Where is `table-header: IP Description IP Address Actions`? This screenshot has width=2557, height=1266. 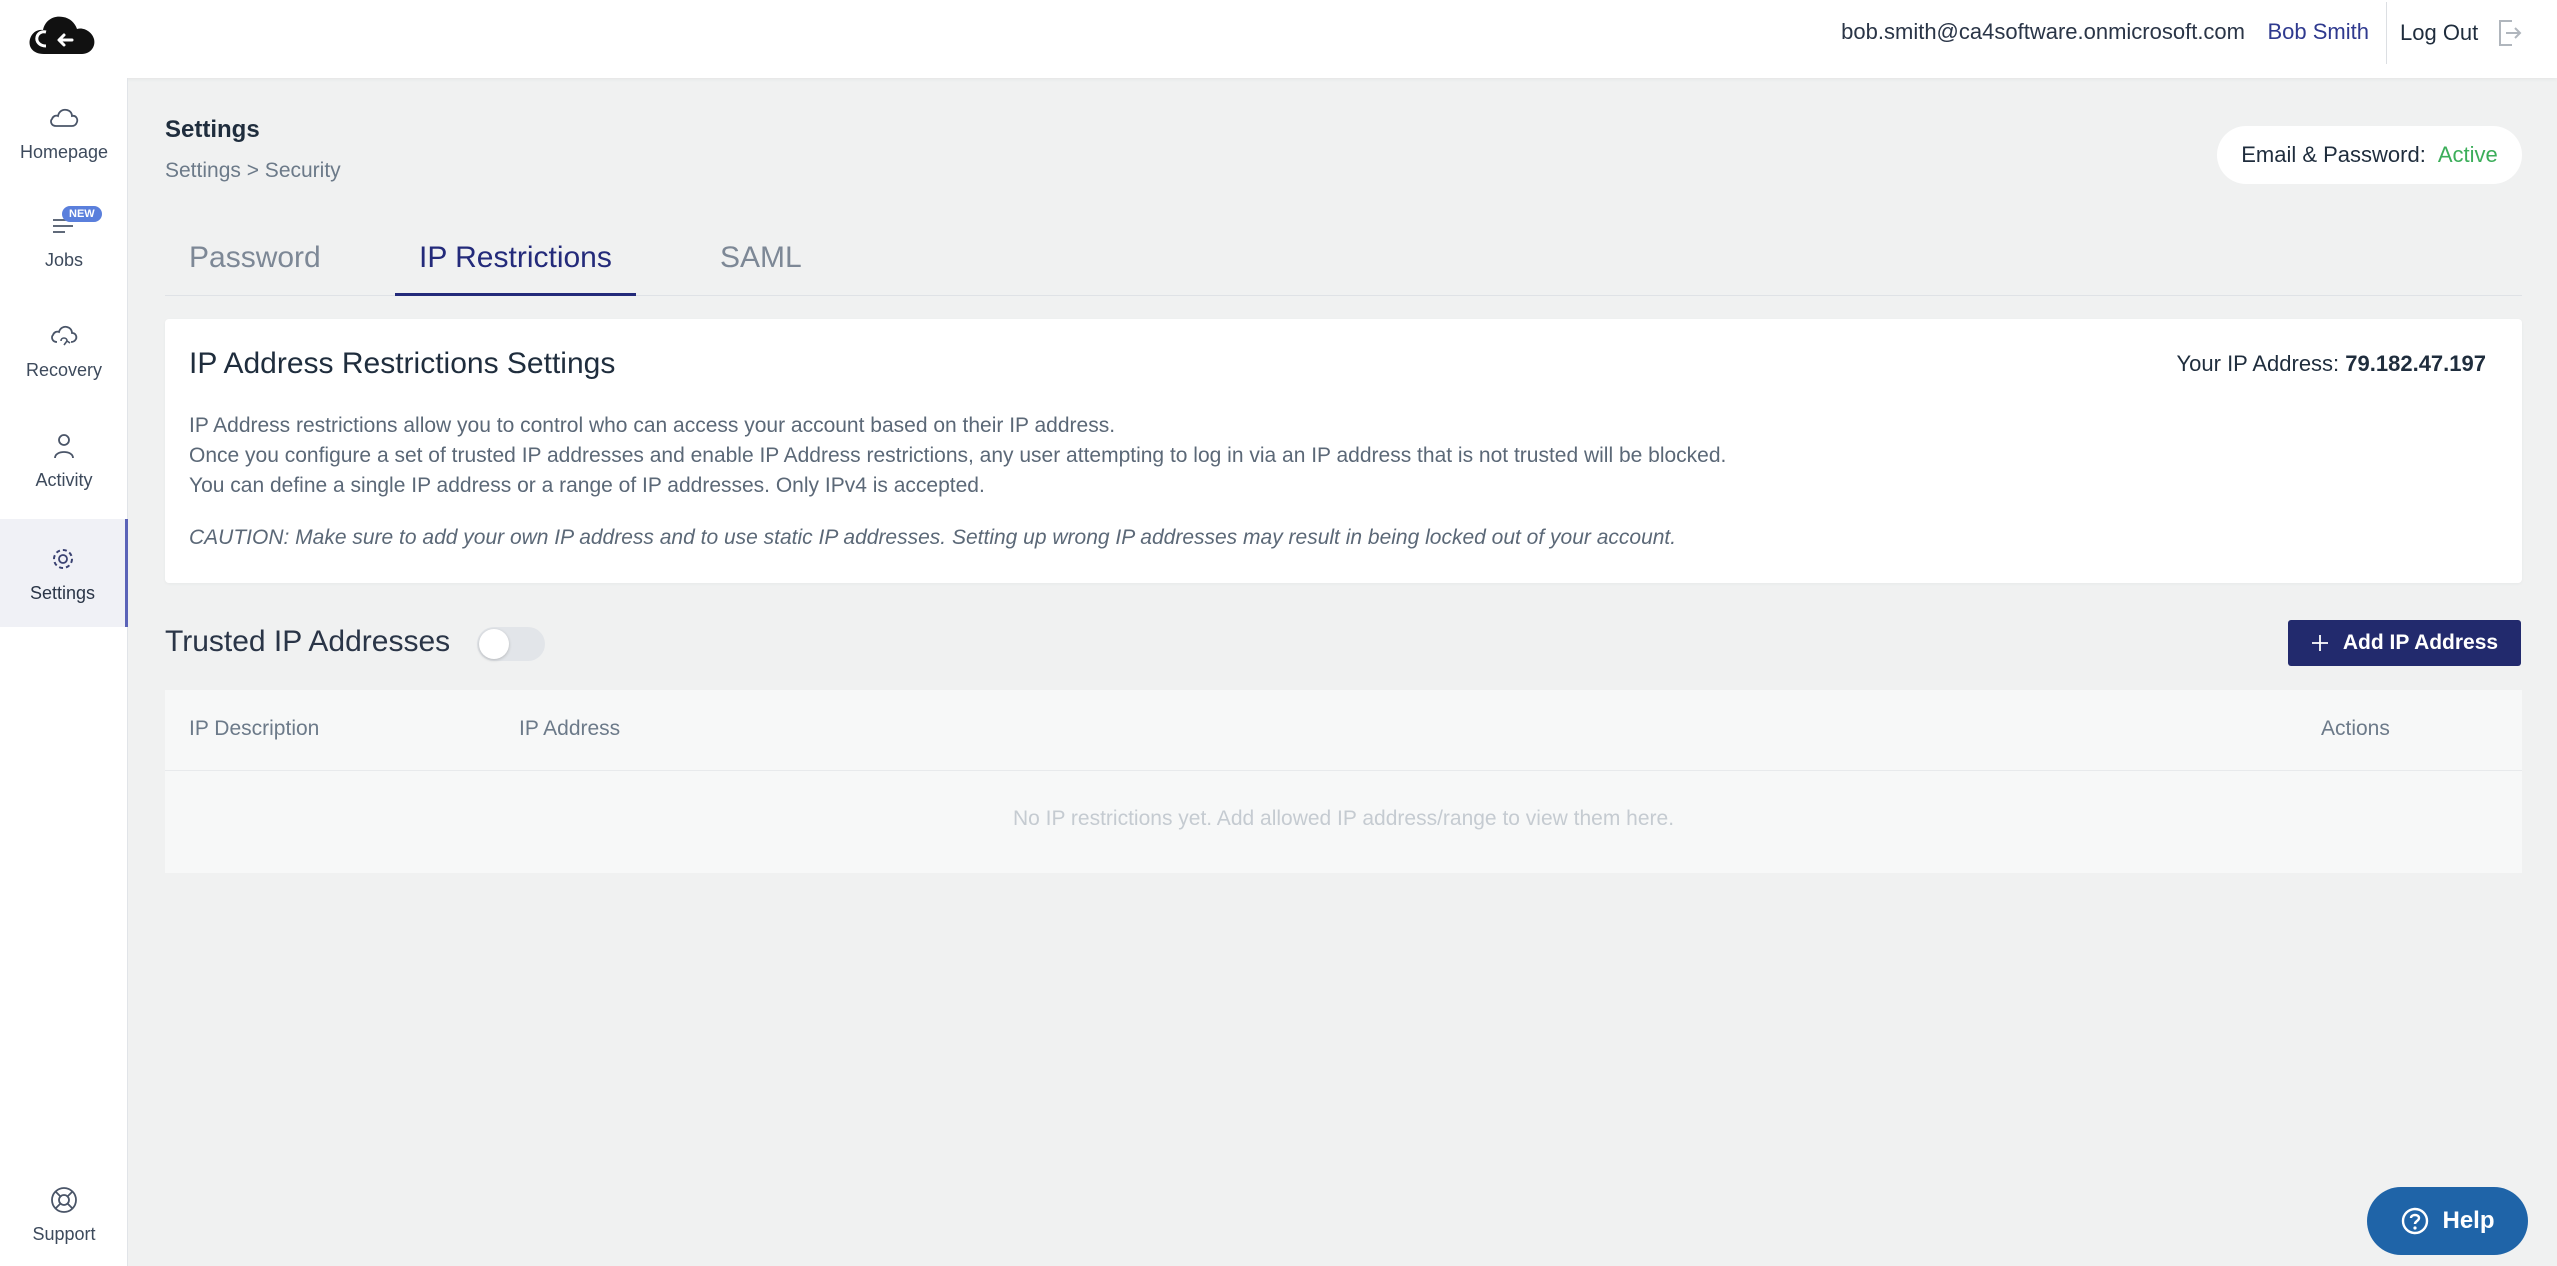 table-header: IP Description IP Address Actions is located at coordinates (1343, 730).